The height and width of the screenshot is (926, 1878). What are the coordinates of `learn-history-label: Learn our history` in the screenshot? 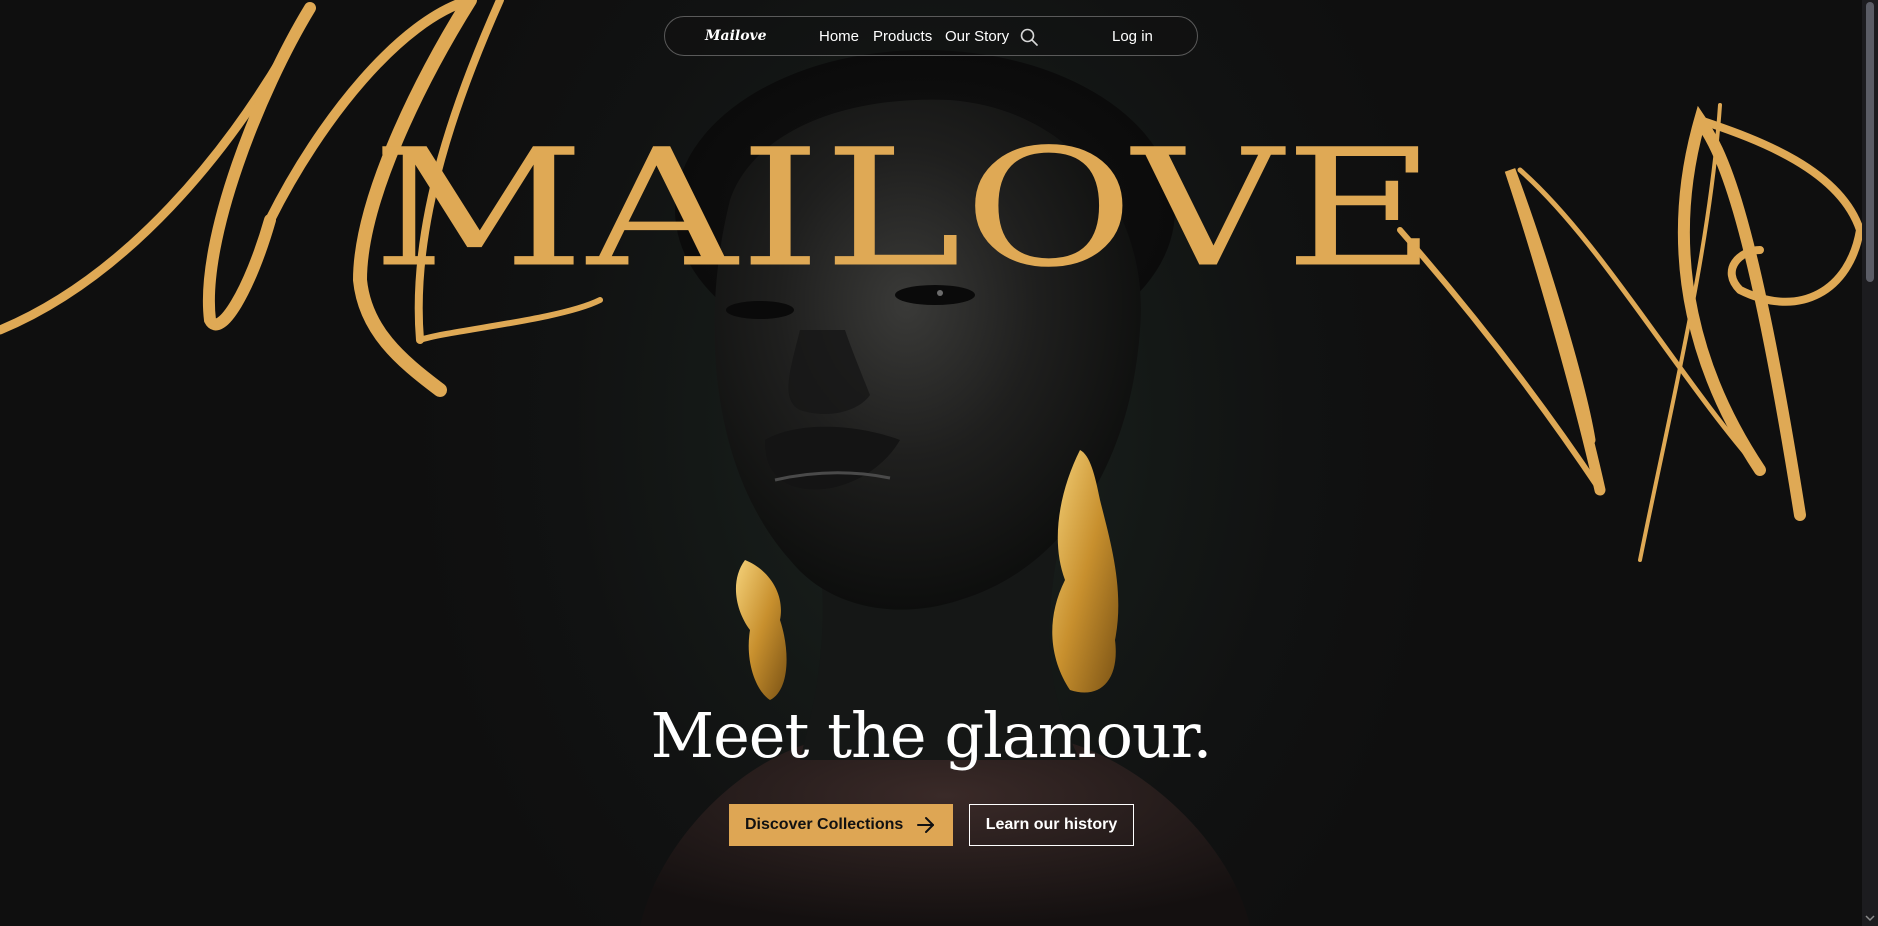 It's located at (1051, 824).